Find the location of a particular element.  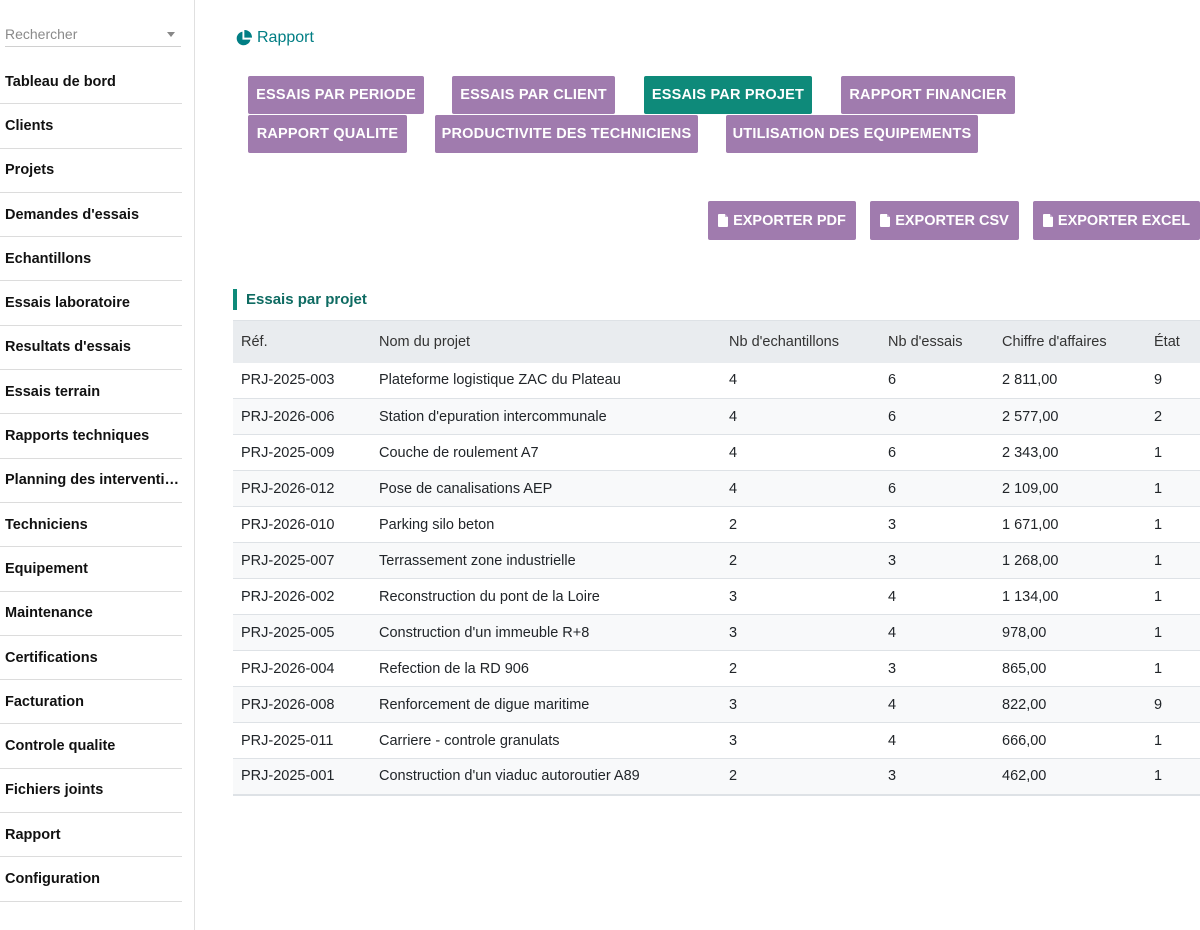

file-csv-icon is located at coordinates (885, 220).